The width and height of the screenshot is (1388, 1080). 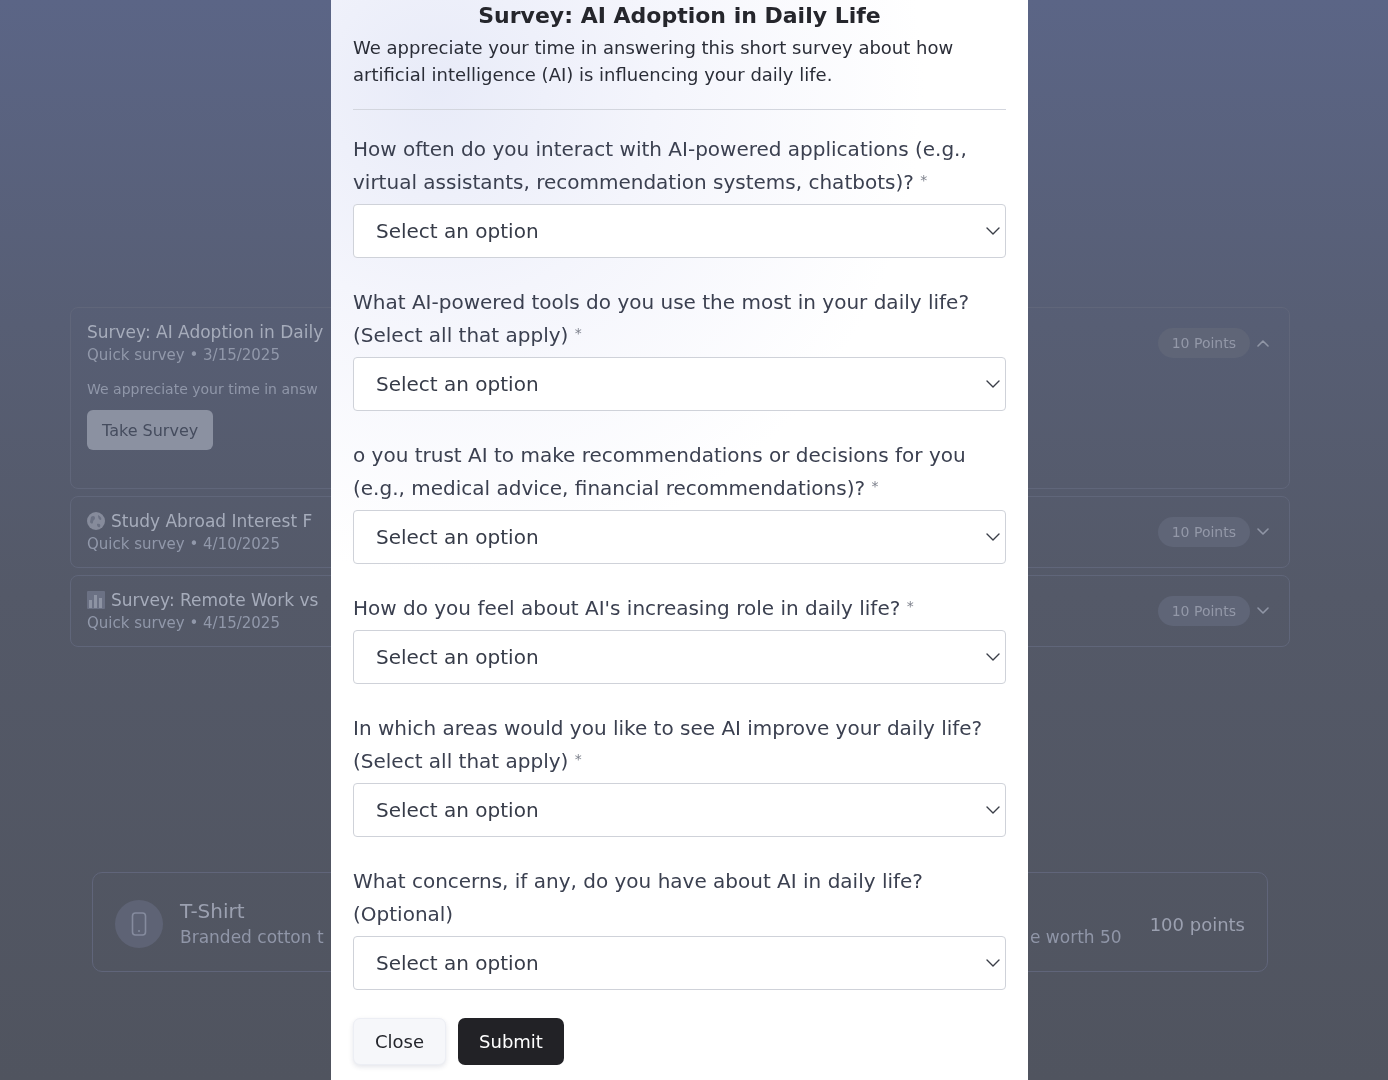 What do you see at coordinates (634, 608) in the screenshot?
I see `question-label: How do you feel about AI's increasing role in daily life? $^{*}$` at bounding box center [634, 608].